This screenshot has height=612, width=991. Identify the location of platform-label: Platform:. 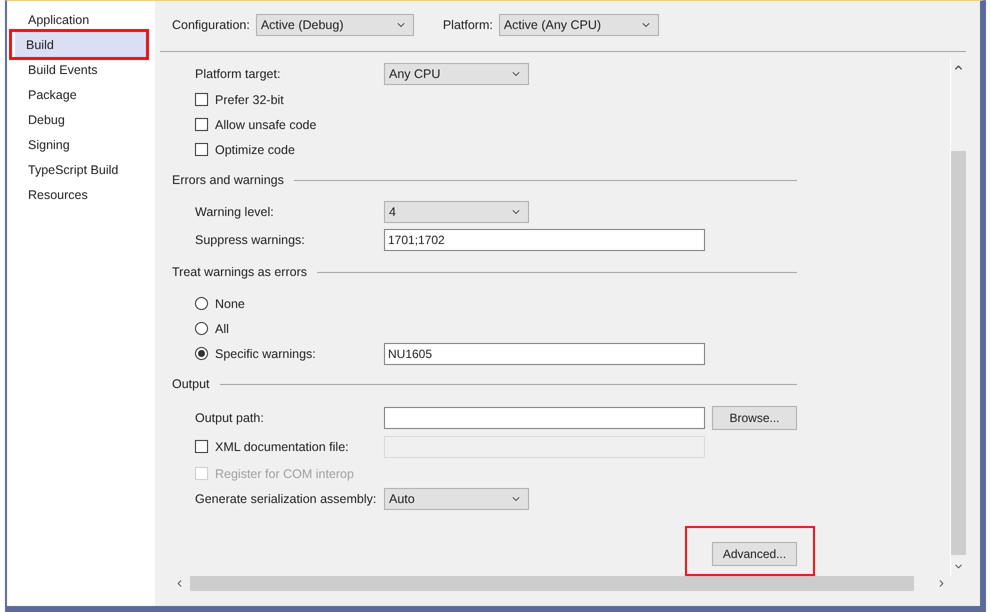
(467, 25).